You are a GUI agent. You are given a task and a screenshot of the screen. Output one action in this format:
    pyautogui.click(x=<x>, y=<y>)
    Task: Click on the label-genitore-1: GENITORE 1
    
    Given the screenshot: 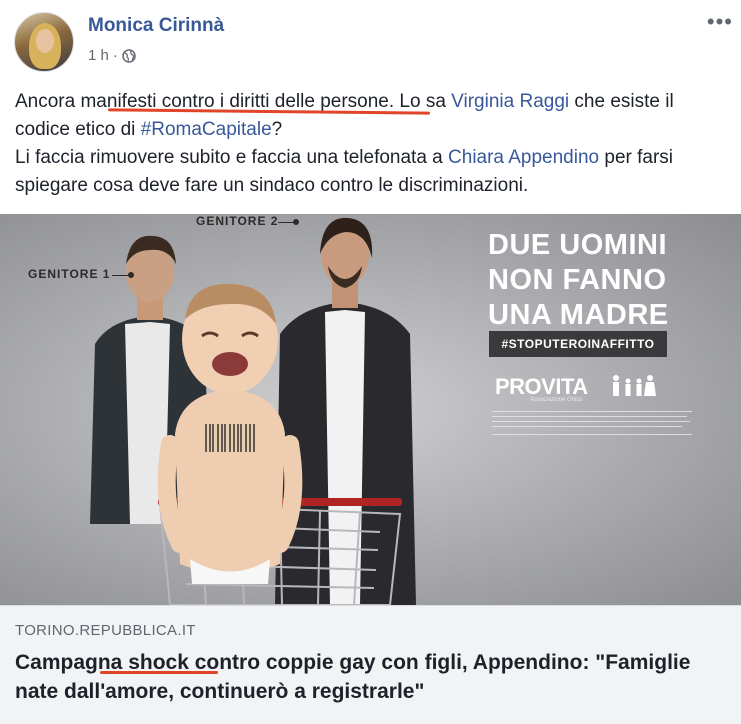 What is the action you would take?
    pyautogui.click(x=69, y=274)
    